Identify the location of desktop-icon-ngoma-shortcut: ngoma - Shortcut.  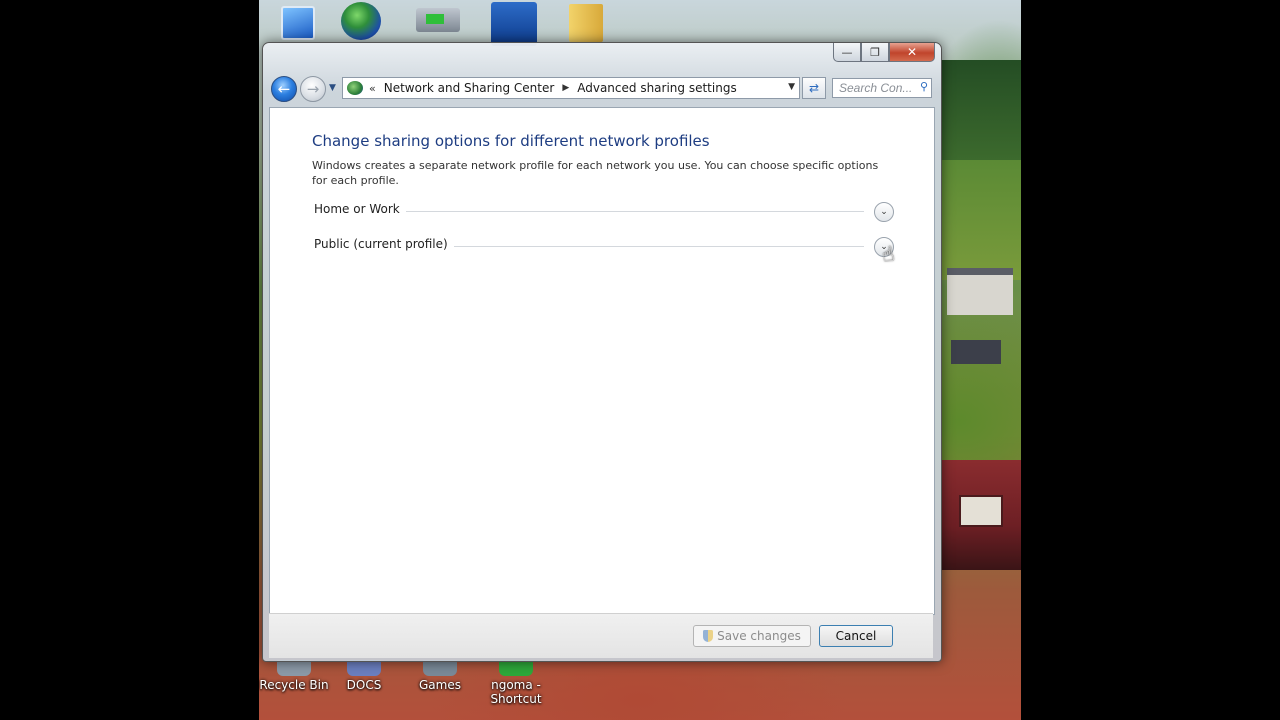
(516, 683).